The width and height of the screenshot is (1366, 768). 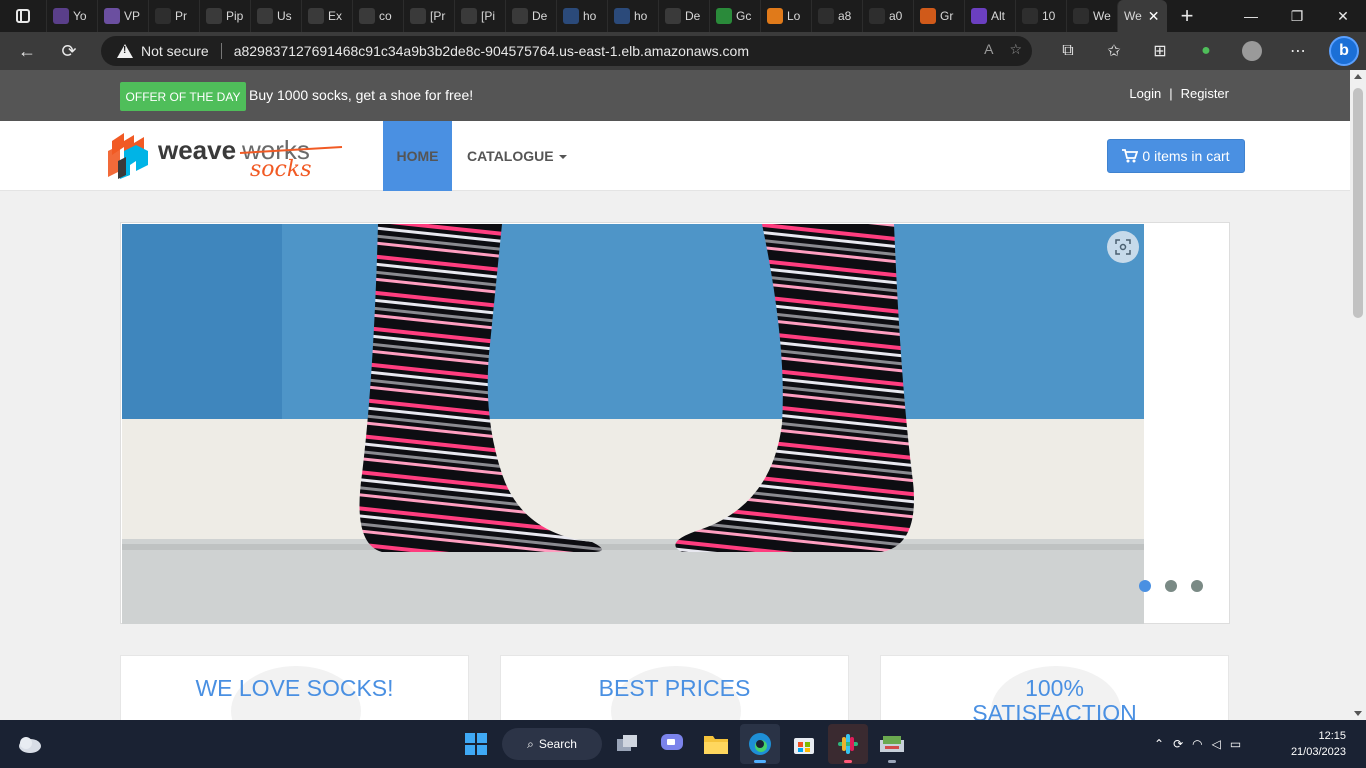 I want to click on battery-icon: ▭, so click(x=1235, y=744).